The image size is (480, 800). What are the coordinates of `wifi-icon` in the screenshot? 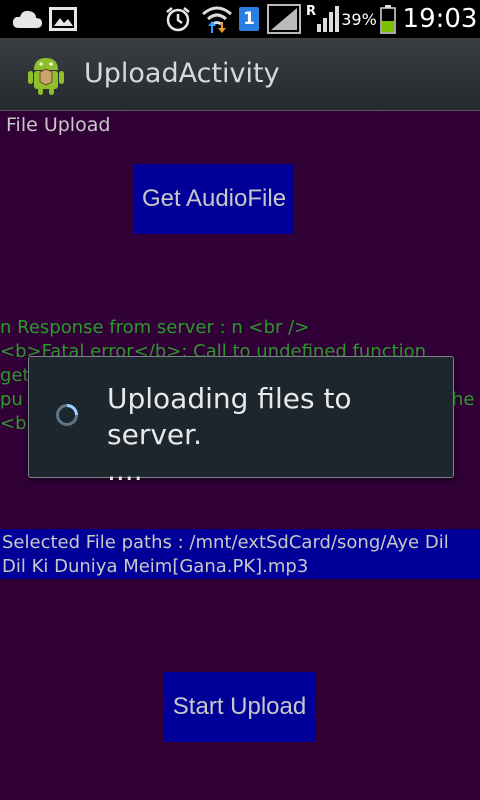 It's located at (217, 19).